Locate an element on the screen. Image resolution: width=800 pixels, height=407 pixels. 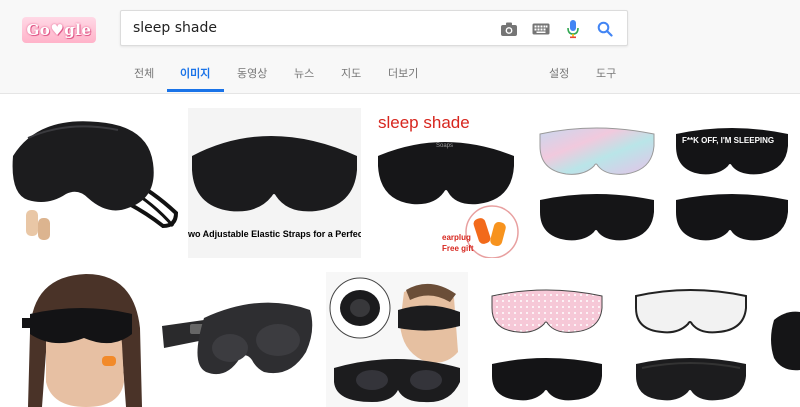
image-result-5: F**K OFF, I'M SLEEPING is located at coordinates (732, 189).